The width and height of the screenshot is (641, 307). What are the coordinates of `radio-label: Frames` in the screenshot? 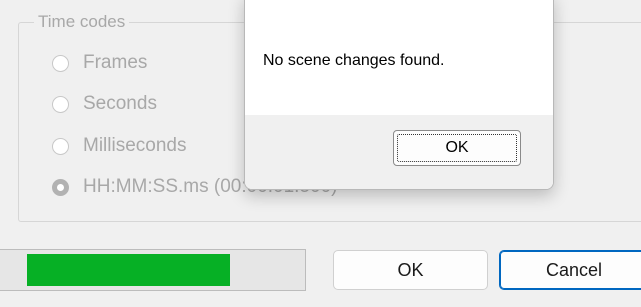 It's located at (115, 62).